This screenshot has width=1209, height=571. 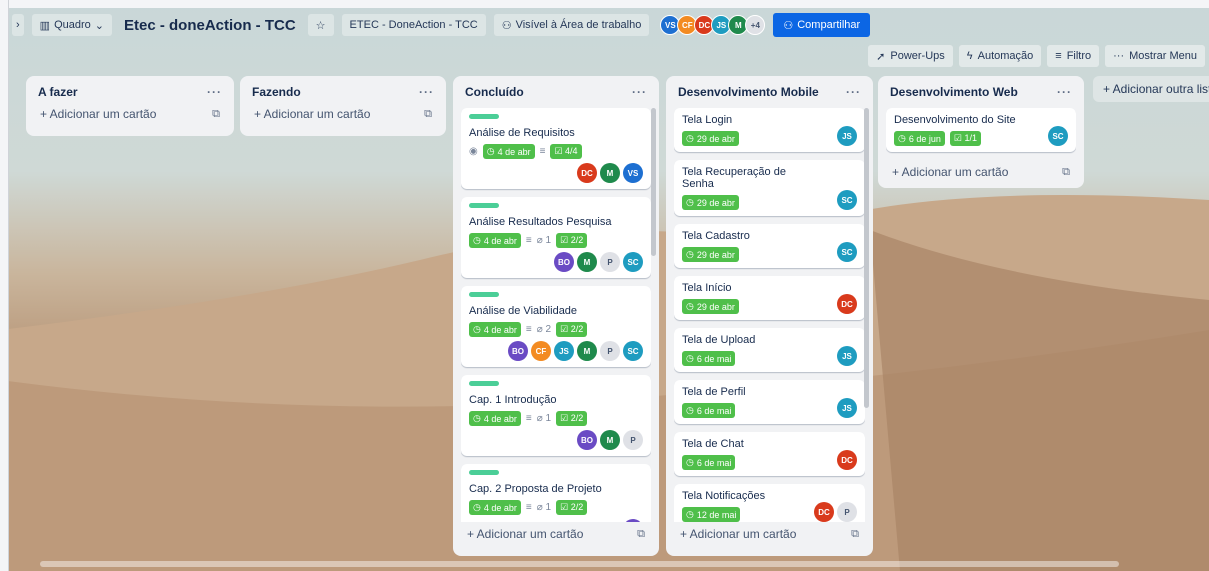 What do you see at coordinates (413, 25) in the screenshot?
I see `workspace-button: ETEC - DoneAction - TCC` at bounding box center [413, 25].